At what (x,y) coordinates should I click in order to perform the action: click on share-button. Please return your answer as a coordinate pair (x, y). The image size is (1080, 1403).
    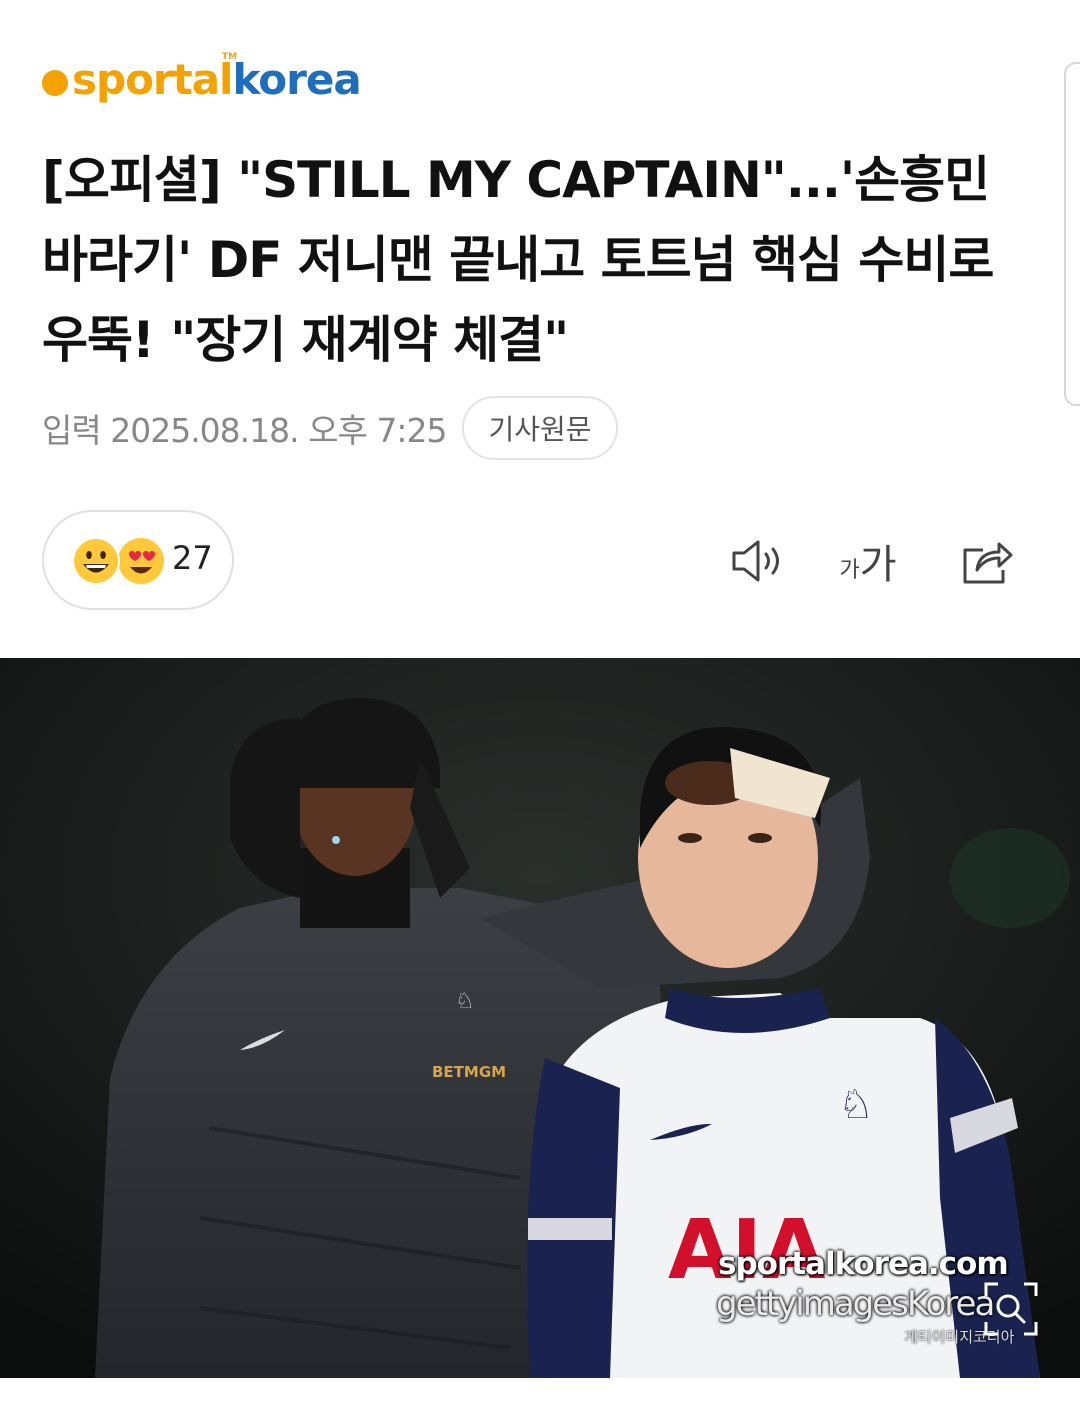
    Looking at the image, I should click on (987, 561).